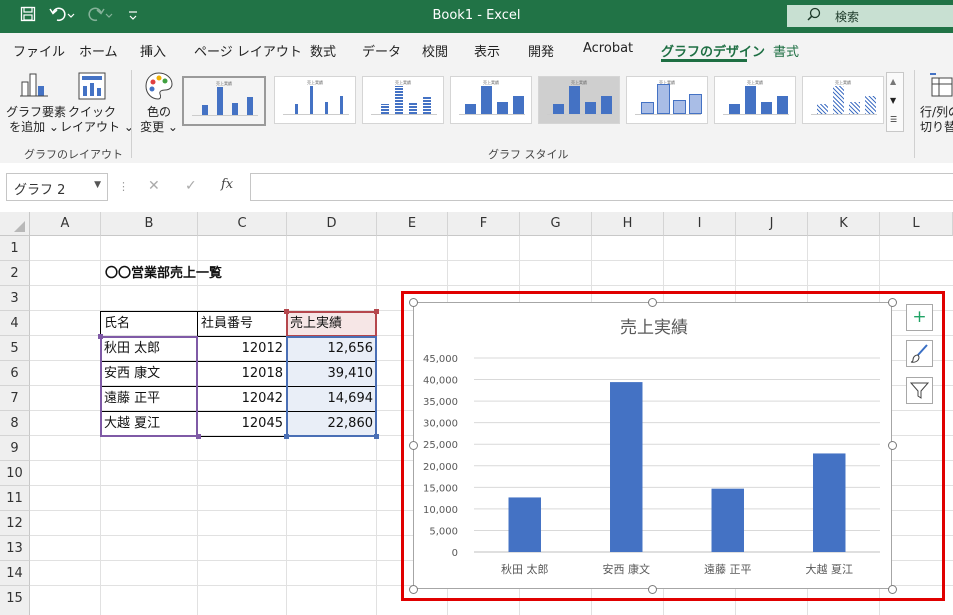 Image resolution: width=953 pixels, height=615 pixels. What do you see at coordinates (870, 16) in the screenshot?
I see `search-box: 検索` at bounding box center [870, 16].